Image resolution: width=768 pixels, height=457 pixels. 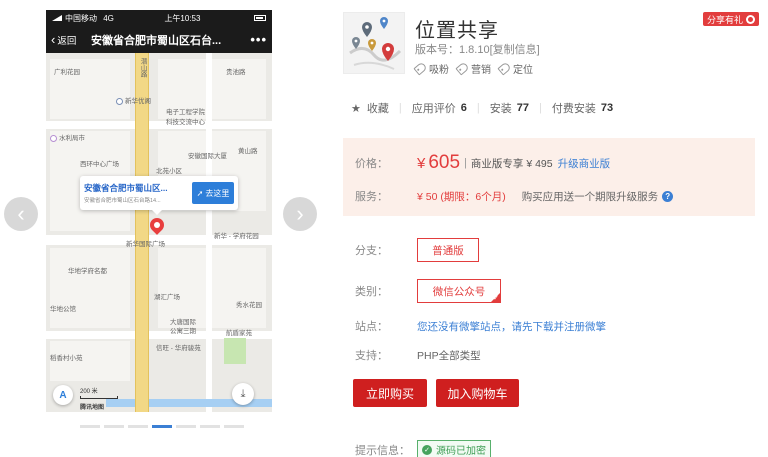 I want to click on tag-label: 营销, so click(x=481, y=70).